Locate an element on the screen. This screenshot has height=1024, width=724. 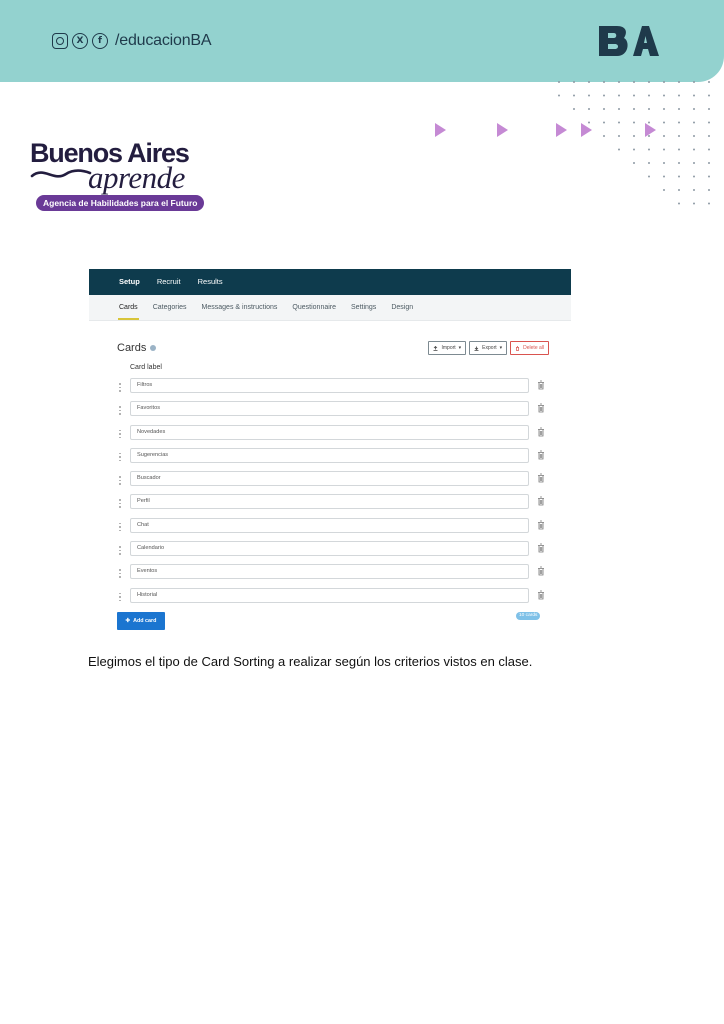
card-input: Perfil is located at coordinates (329, 502).